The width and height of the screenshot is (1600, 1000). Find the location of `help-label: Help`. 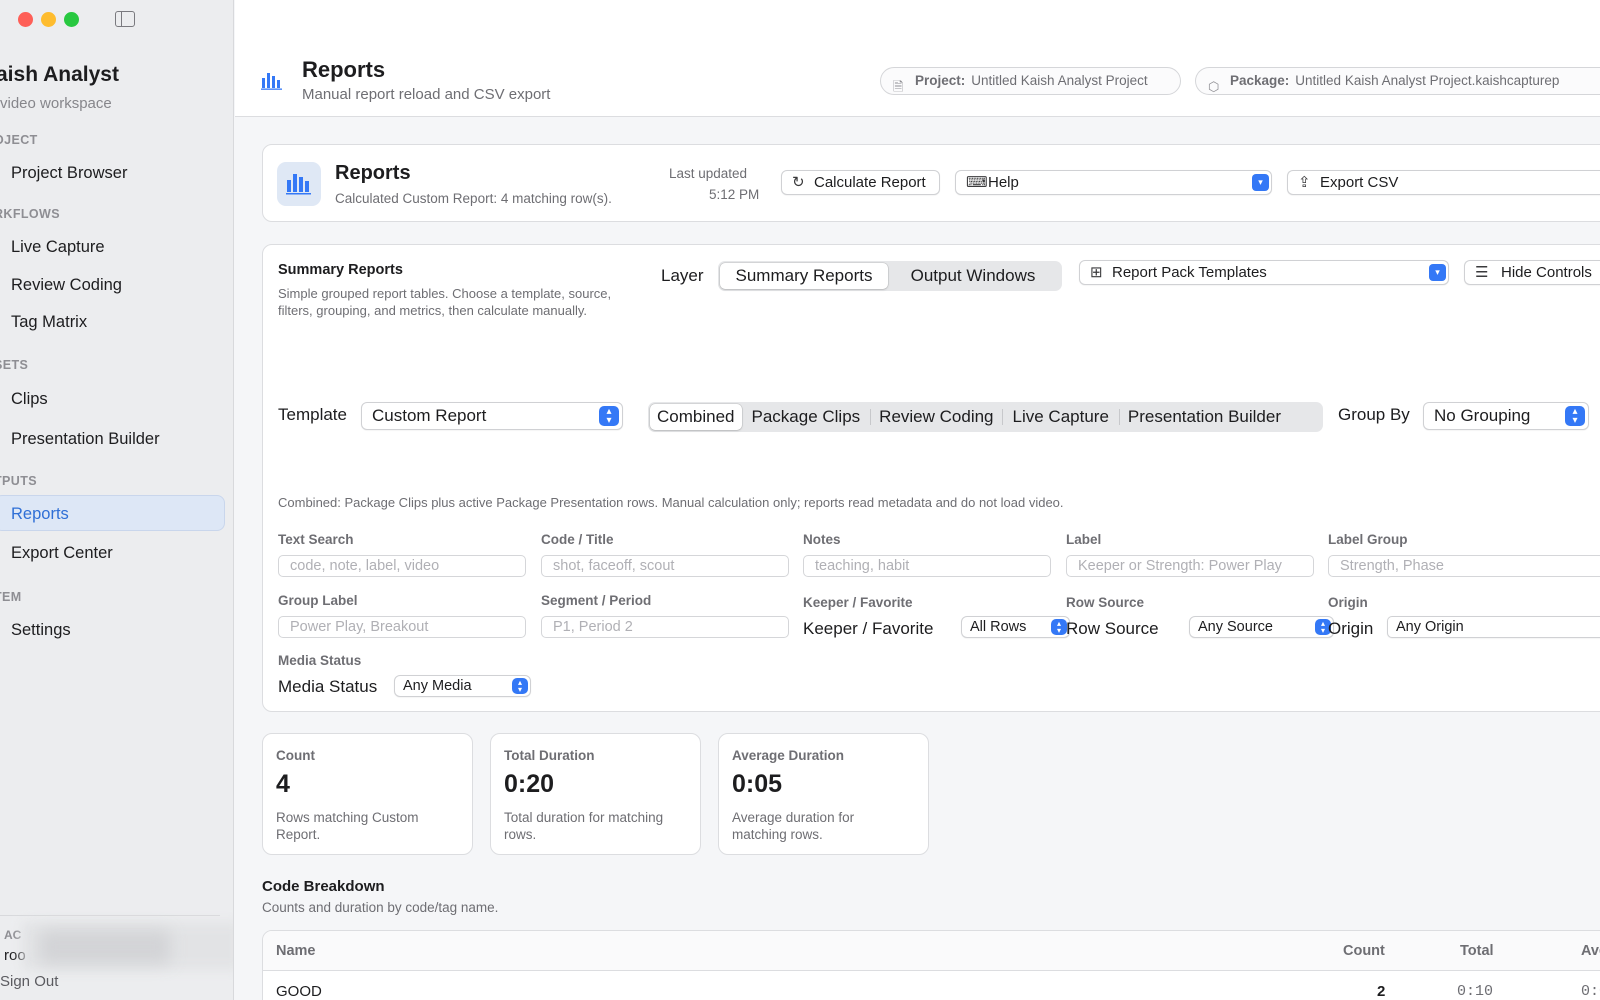

help-label: Help is located at coordinates (1003, 182).